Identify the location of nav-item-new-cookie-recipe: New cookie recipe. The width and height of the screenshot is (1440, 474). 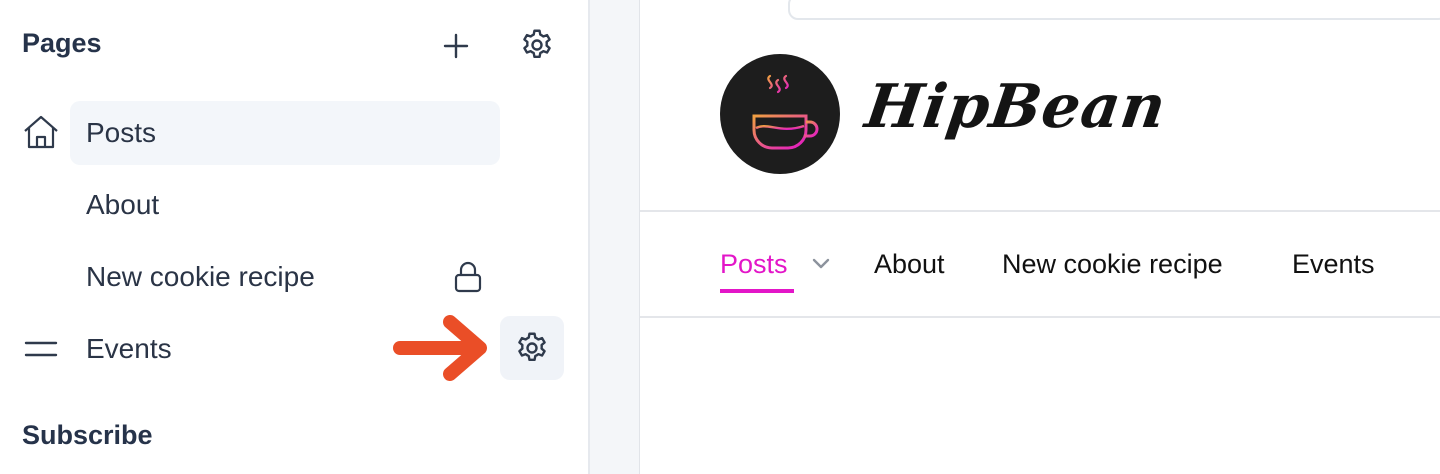
(1112, 264).